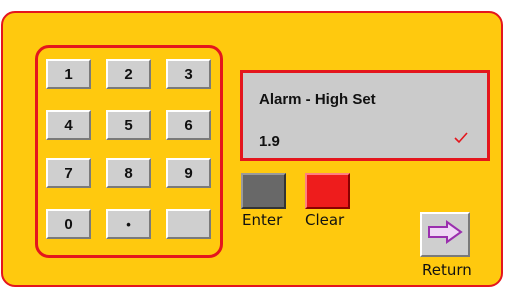 The image size is (506, 291). I want to click on key-3: 3, so click(188, 74).